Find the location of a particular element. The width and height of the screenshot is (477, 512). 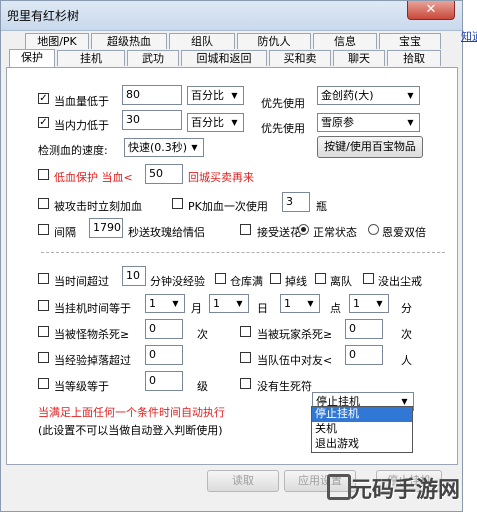

tab-pet: 宝宝 is located at coordinates (410, 41).